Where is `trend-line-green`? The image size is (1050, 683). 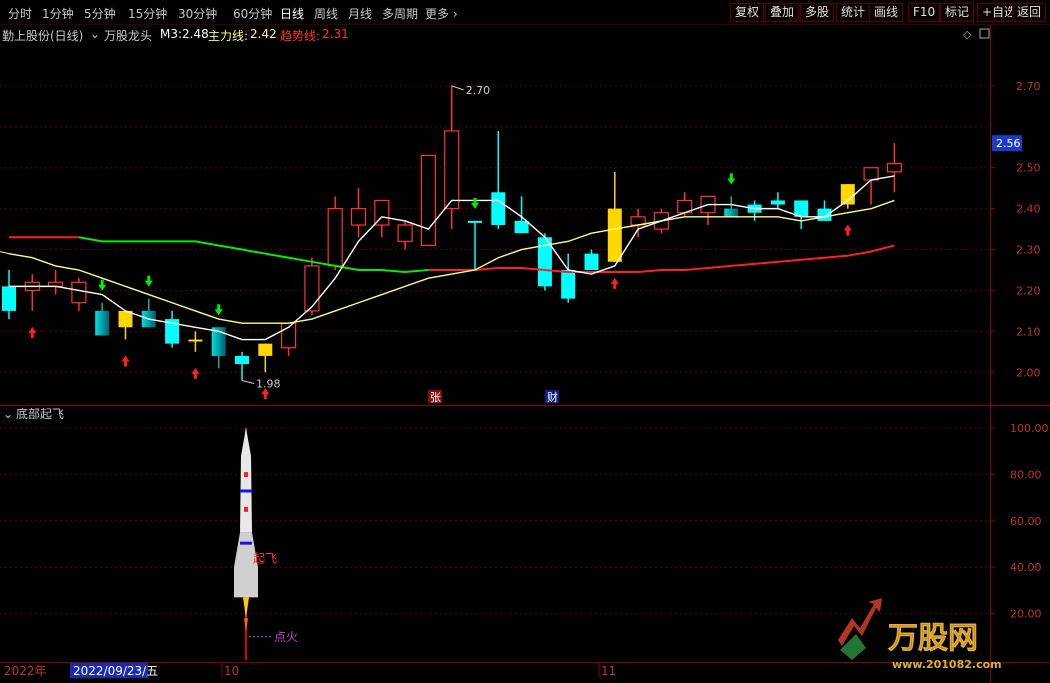
trend-line-green is located at coordinates (253, 255).